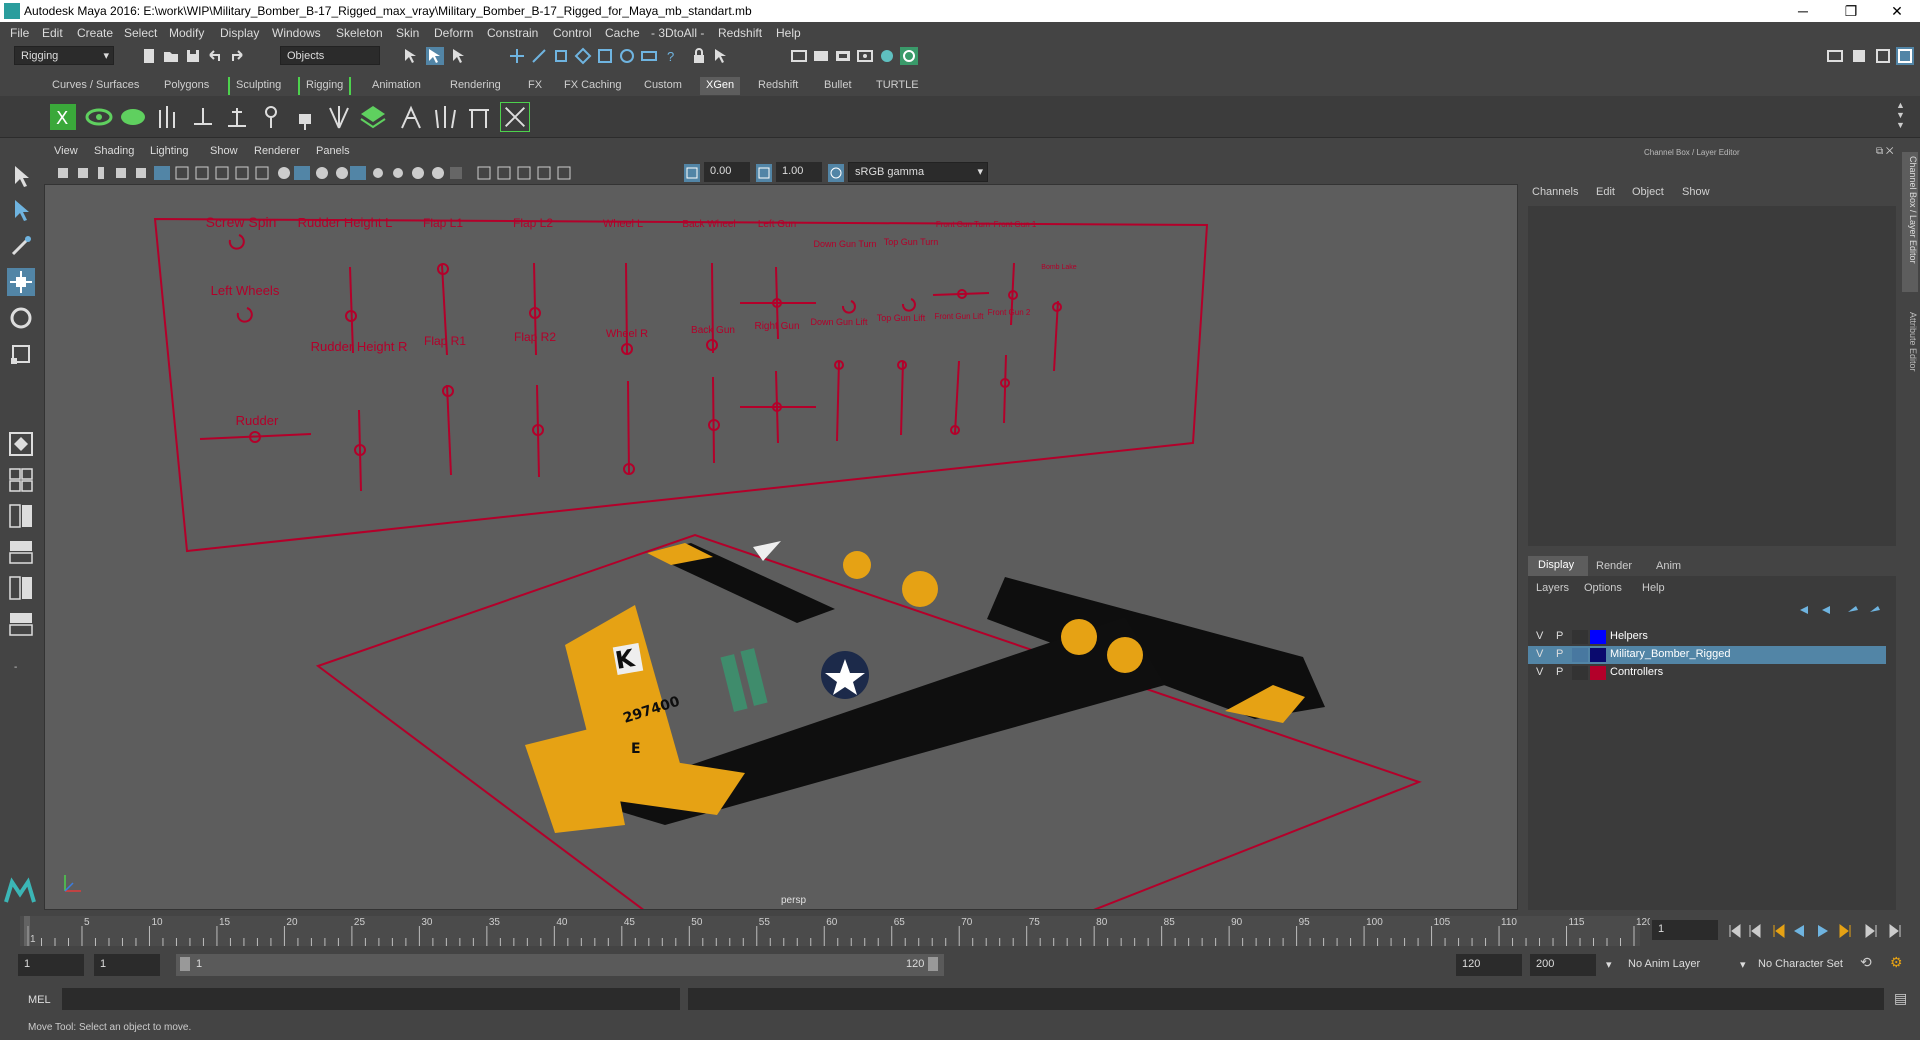 Image resolution: width=1920 pixels, height=1040 pixels. What do you see at coordinates (843, 56) in the screenshot?
I see `ipr-render-icon` at bounding box center [843, 56].